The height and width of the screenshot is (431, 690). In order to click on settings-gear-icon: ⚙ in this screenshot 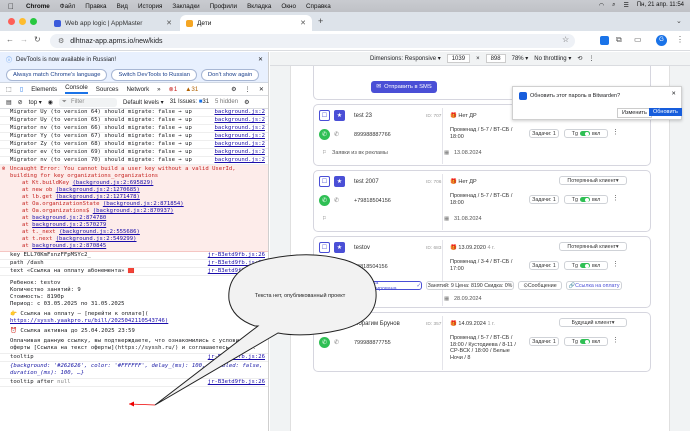, I will do `click(234, 89)`.